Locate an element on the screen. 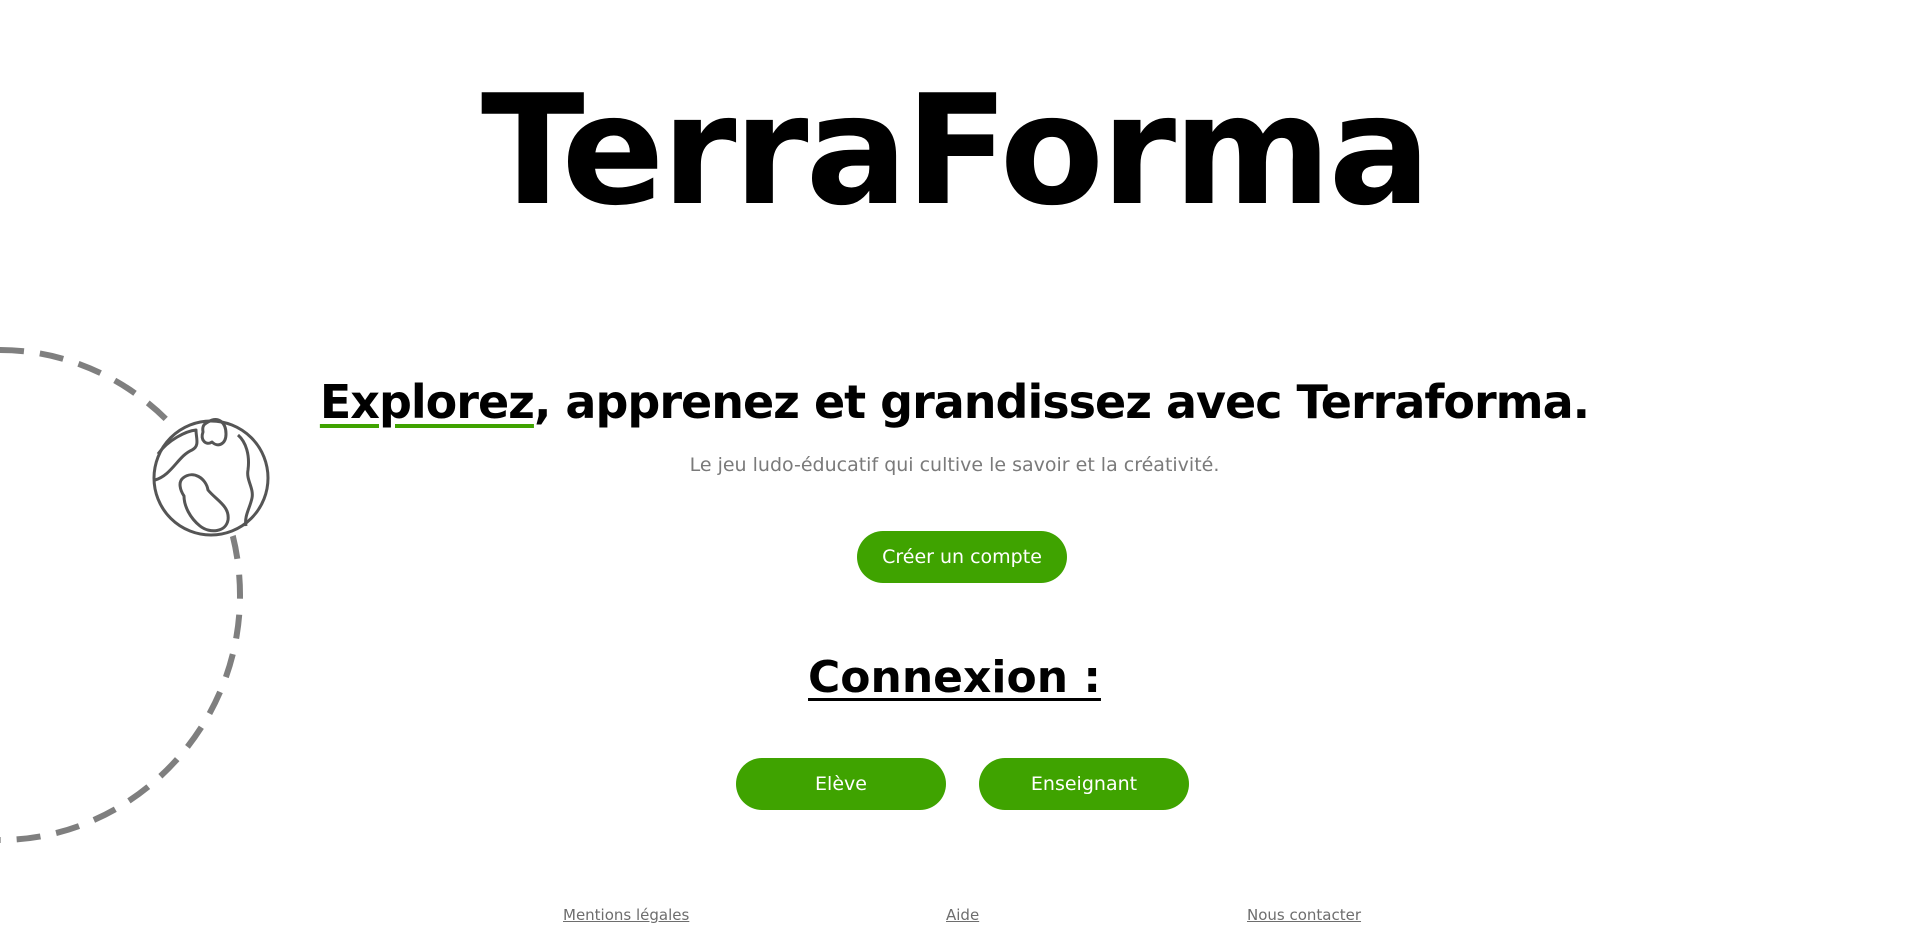 Image resolution: width=1909 pixels, height=946 pixels. footer-link-contact: Nous contacter is located at coordinates (1304, 915).